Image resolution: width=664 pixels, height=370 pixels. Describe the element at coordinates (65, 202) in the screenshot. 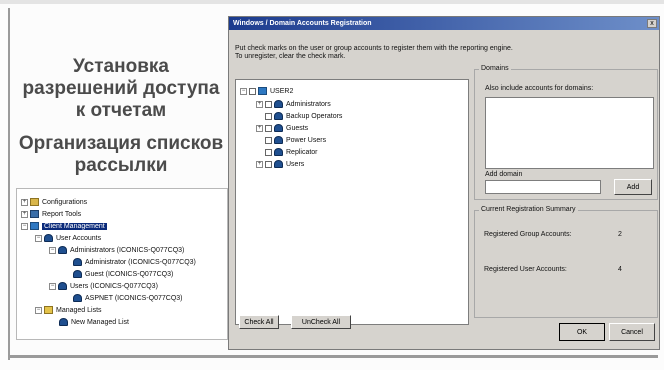

I see `tree-item-label: Configurations` at that location.